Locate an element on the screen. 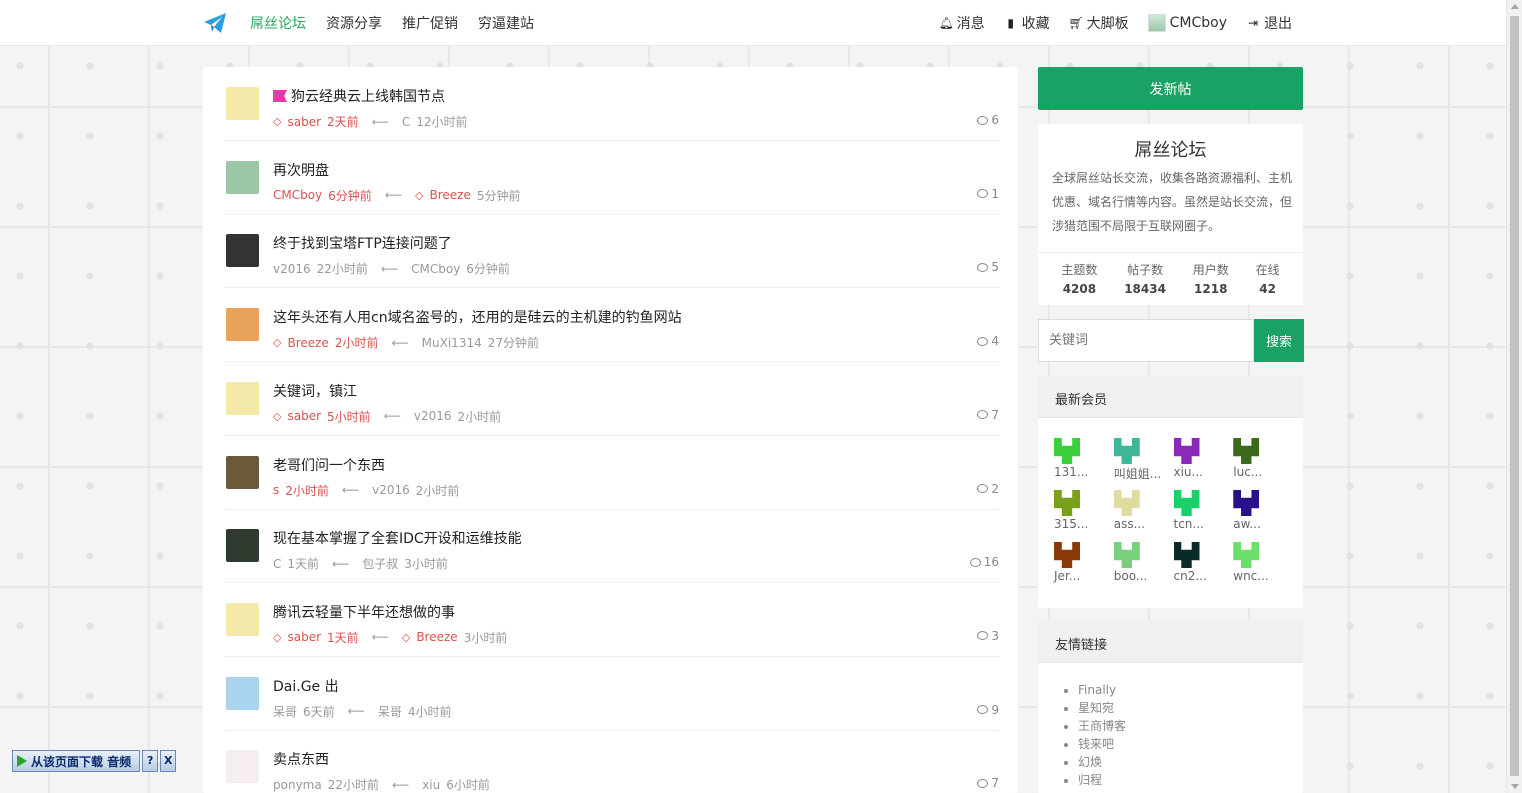  last-reply-user: C is located at coordinates (406, 122).